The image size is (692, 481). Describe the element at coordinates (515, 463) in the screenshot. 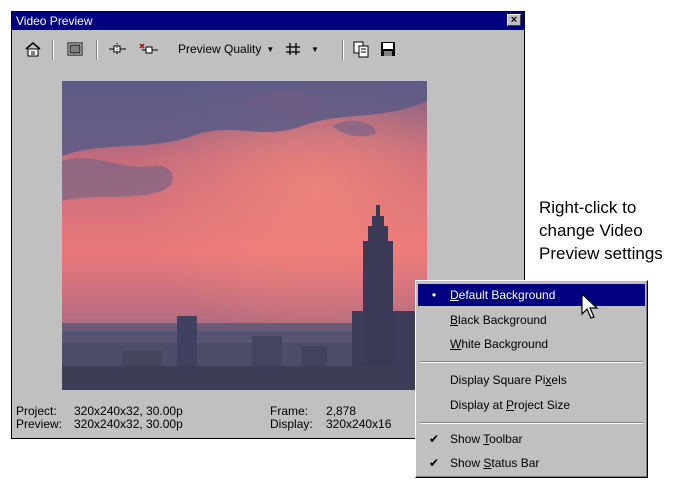

I see `menu-item-label: tatus Bar` at that location.